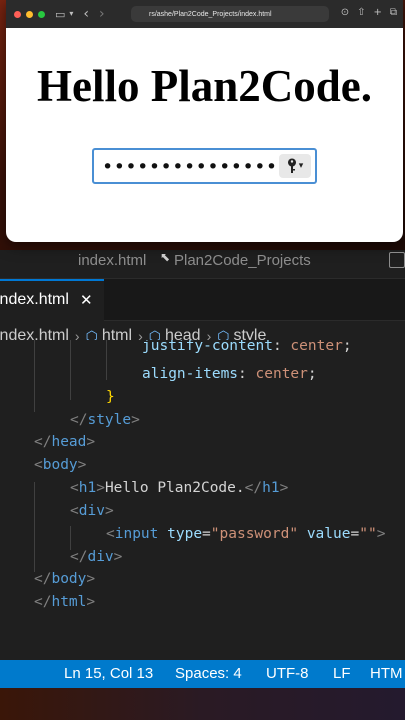 The width and height of the screenshot is (405, 720). What do you see at coordinates (179, 488) in the screenshot?
I see `code-line: <h1>Hello Plan2Code.</h1>` at bounding box center [179, 488].